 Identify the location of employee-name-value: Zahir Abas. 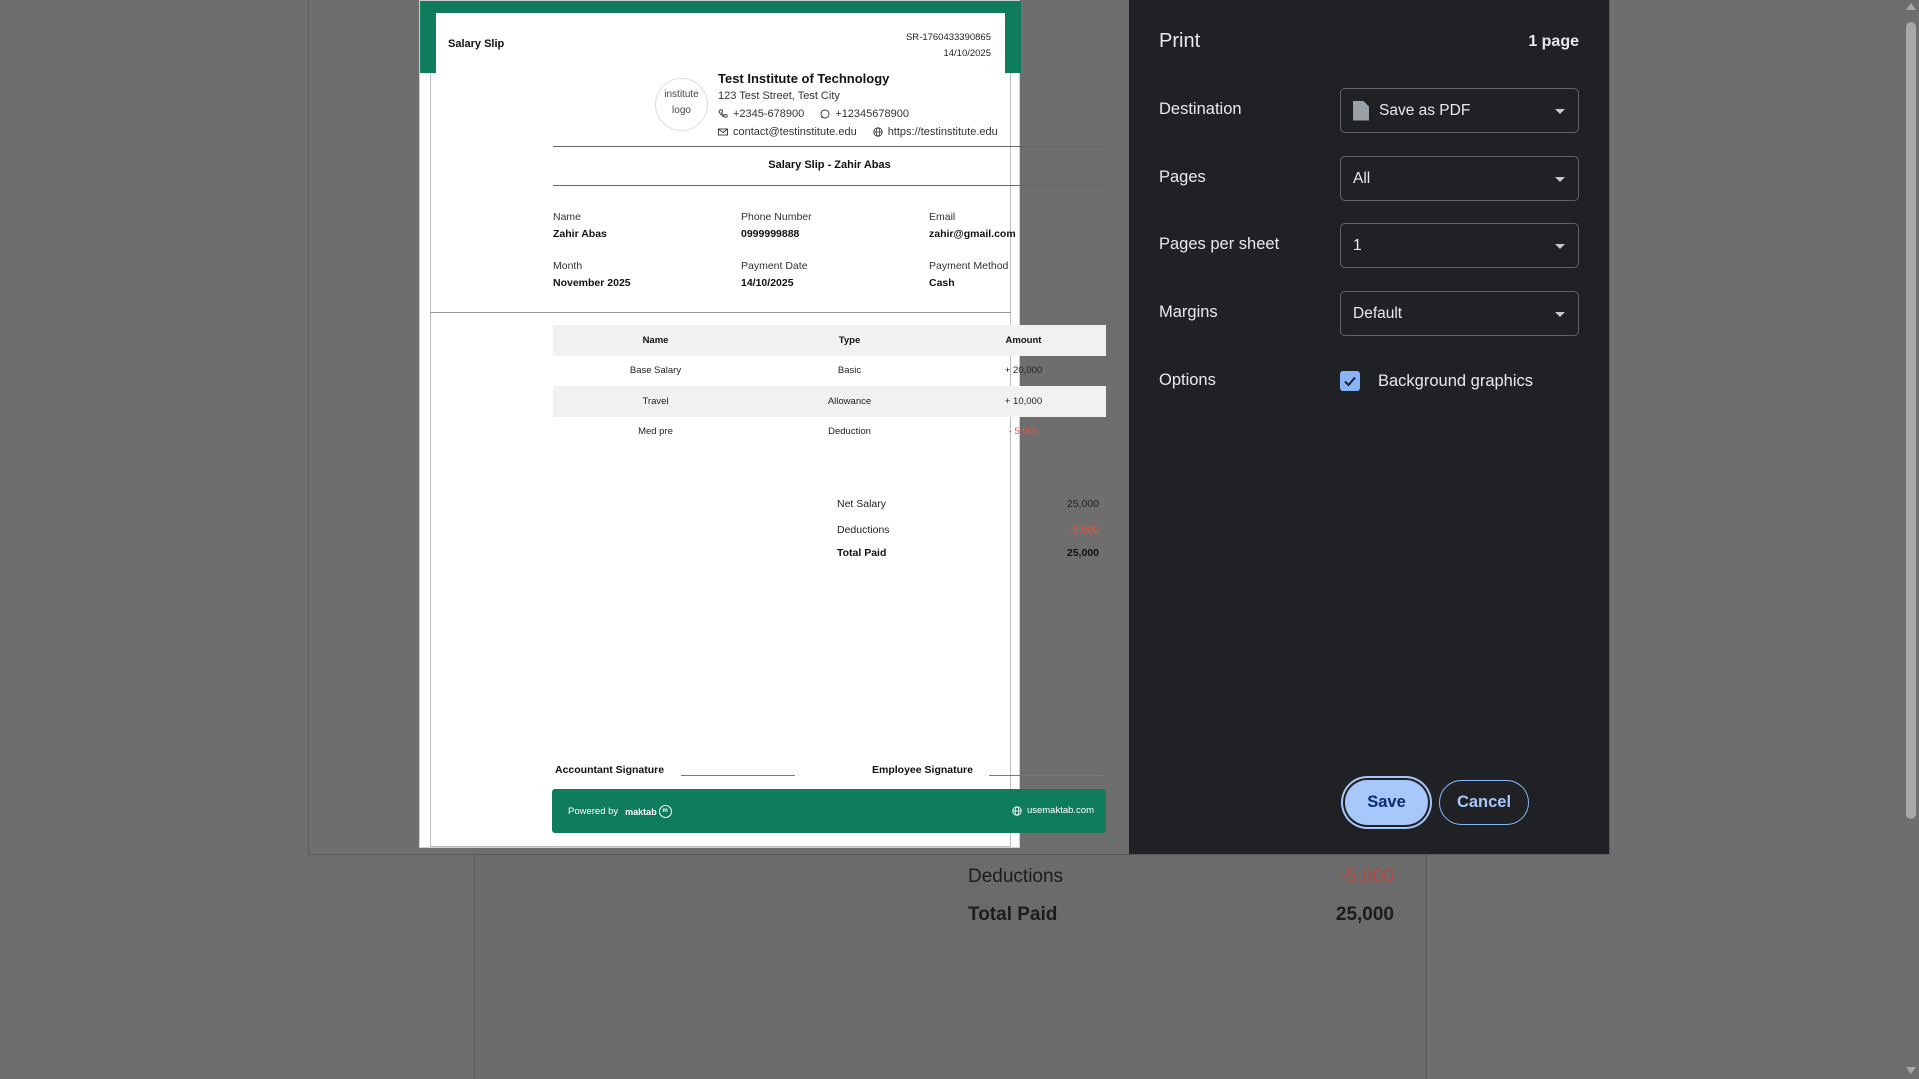
(580, 234).